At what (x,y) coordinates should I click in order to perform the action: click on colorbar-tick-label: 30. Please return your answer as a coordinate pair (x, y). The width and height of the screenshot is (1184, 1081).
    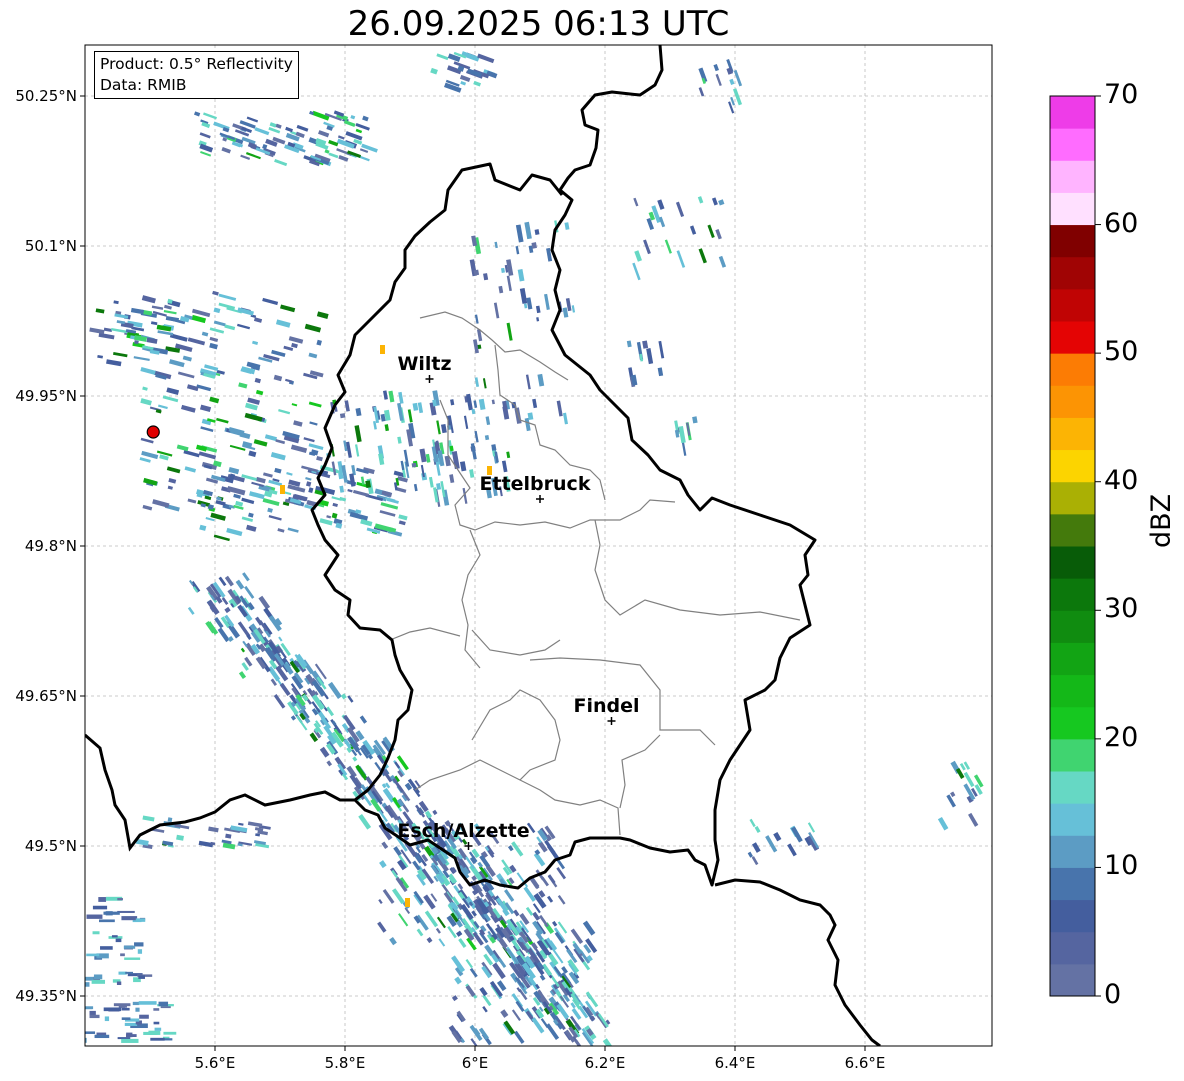
    Looking at the image, I should click on (1121, 609).